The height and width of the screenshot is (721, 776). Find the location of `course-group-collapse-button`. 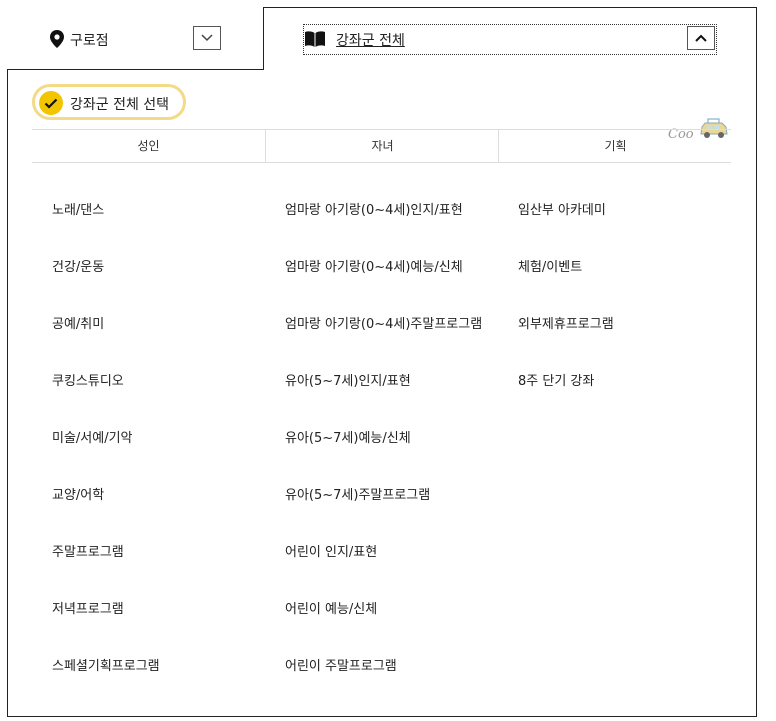

course-group-collapse-button is located at coordinates (701, 38).